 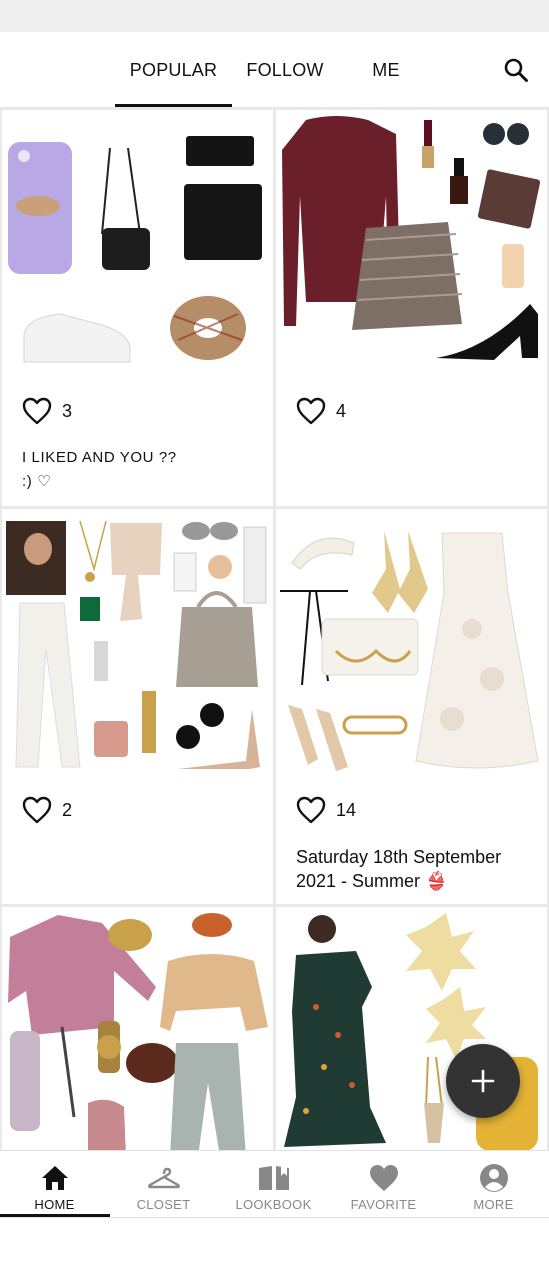 I want to click on nav-lookbook-label: LOOKBOOK, so click(x=273, y=1204).